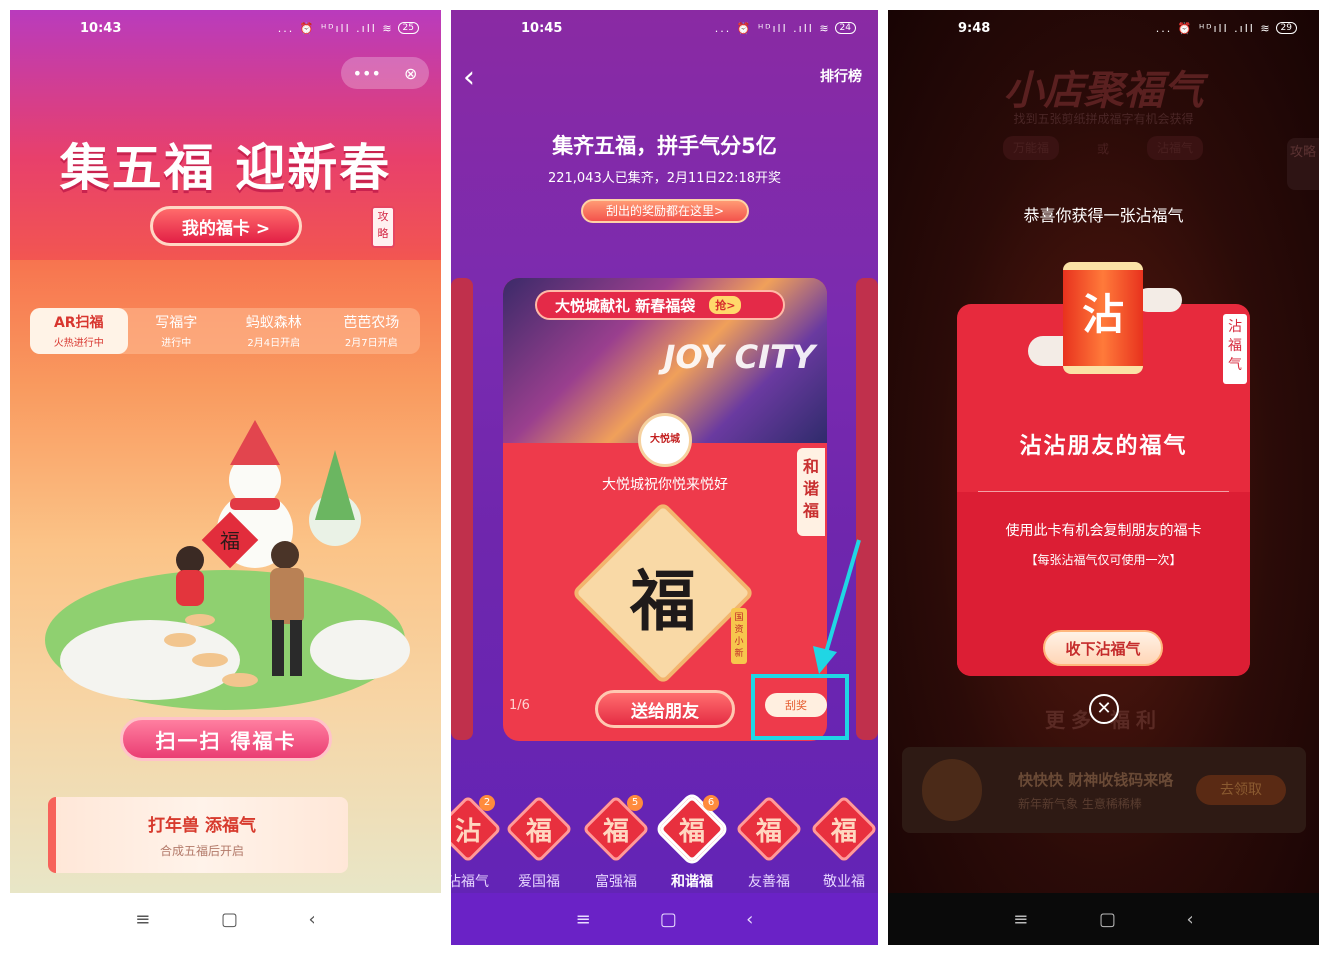 The height and width of the screenshot is (955, 1329). What do you see at coordinates (226, 226) in the screenshot?
I see `my-cards-button: 我的福卡 >` at bounding box center [226, 226].